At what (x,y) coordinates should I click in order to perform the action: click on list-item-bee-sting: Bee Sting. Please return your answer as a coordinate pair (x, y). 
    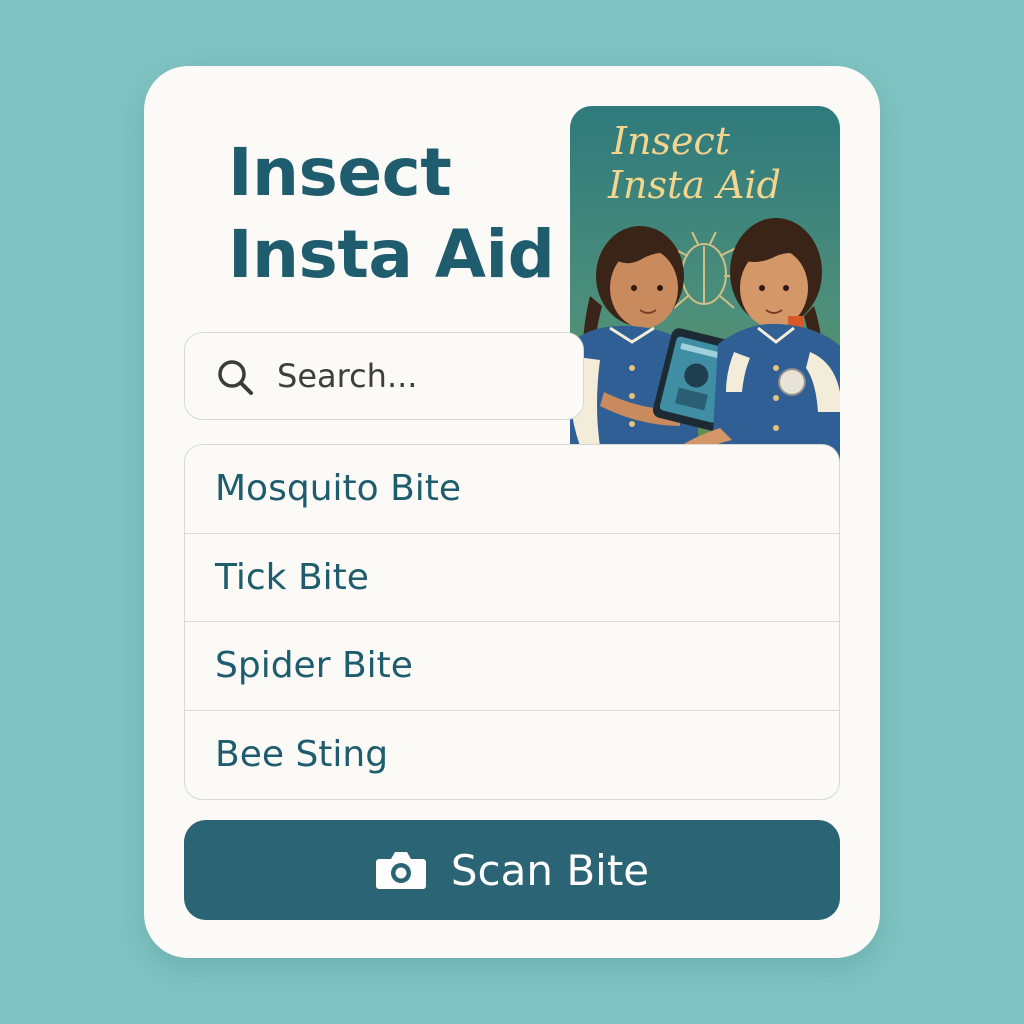
    Looking at the image, I should click on (512, 755).